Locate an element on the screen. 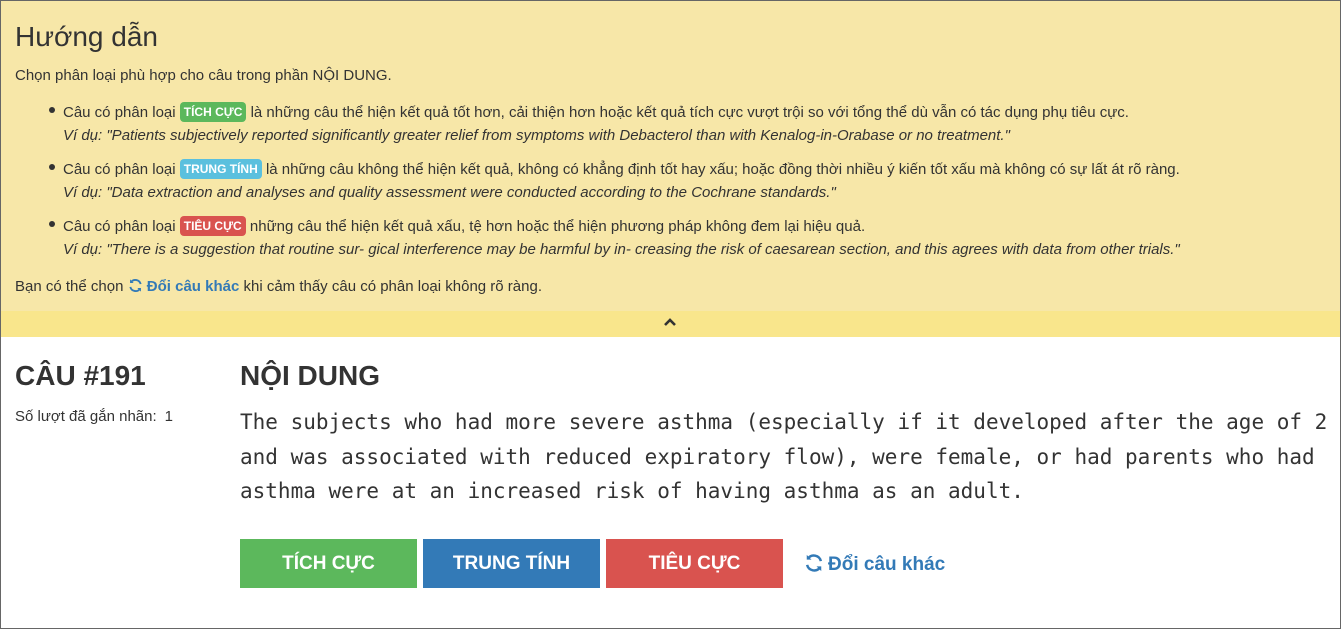  positive-button: TÍCH CỰC is located at coordinates (328, 563).